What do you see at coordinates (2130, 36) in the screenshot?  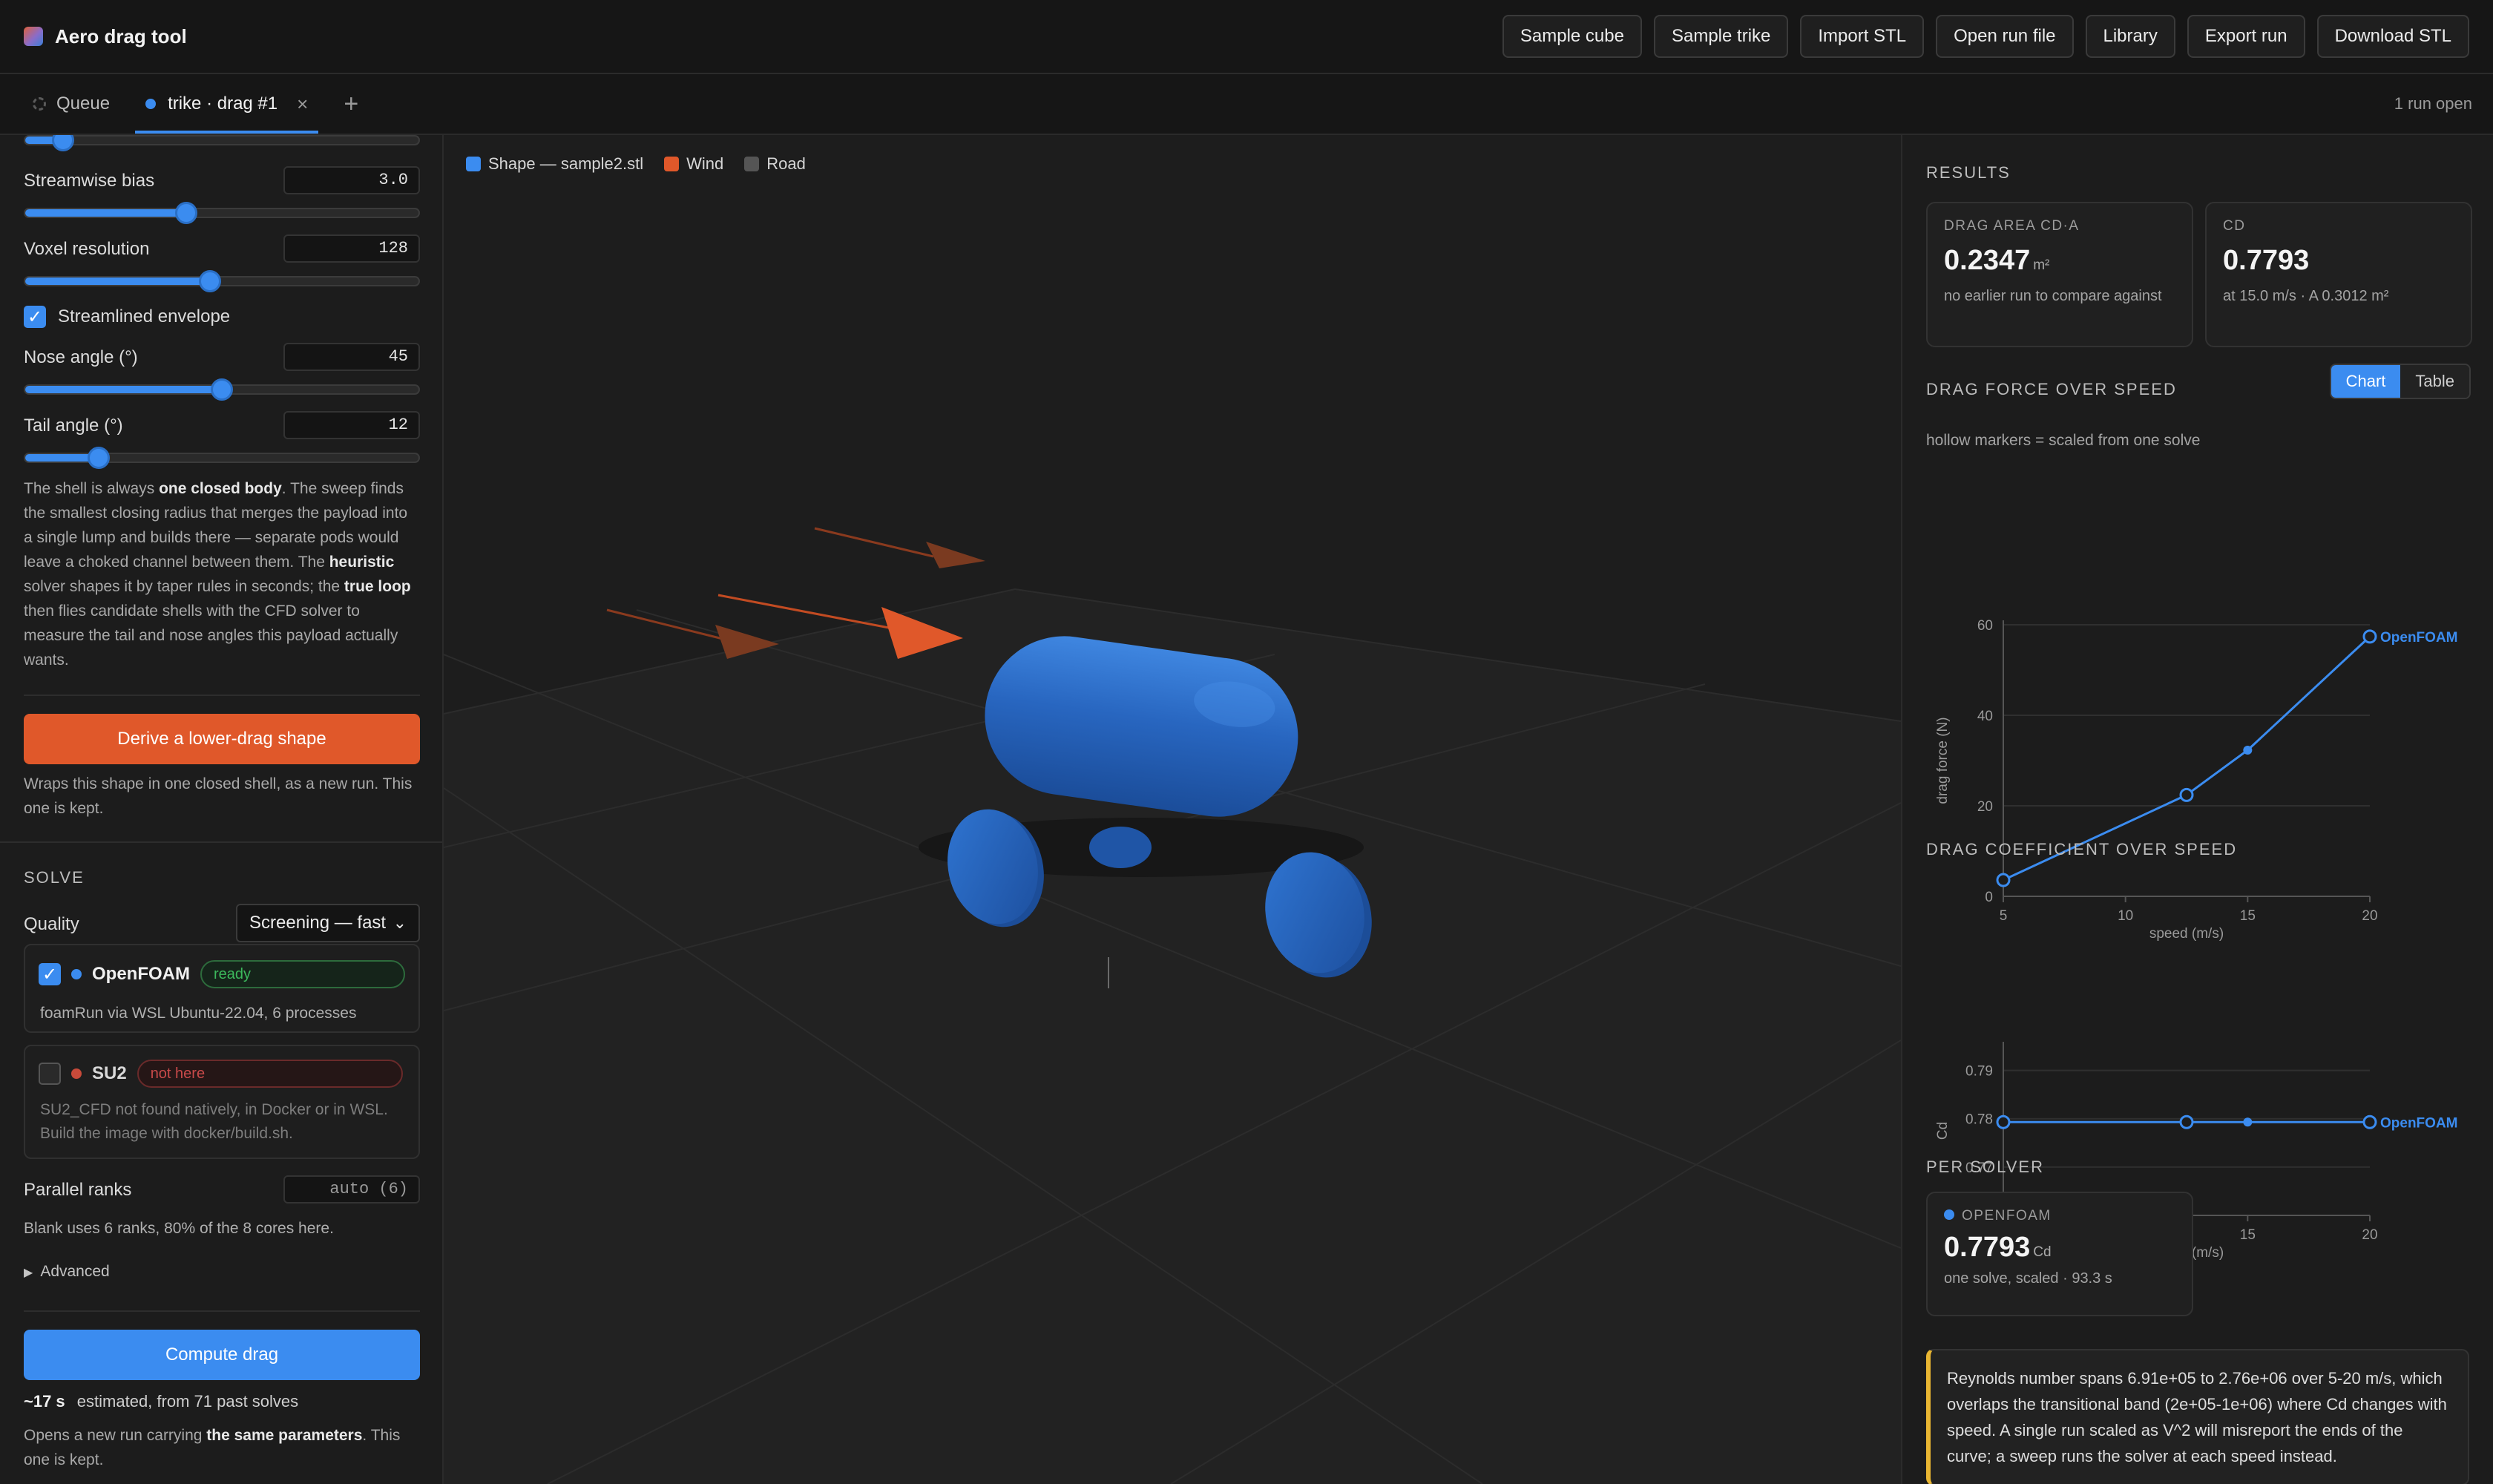 I see `library-button: Library` at bounding box center [2130, 36].